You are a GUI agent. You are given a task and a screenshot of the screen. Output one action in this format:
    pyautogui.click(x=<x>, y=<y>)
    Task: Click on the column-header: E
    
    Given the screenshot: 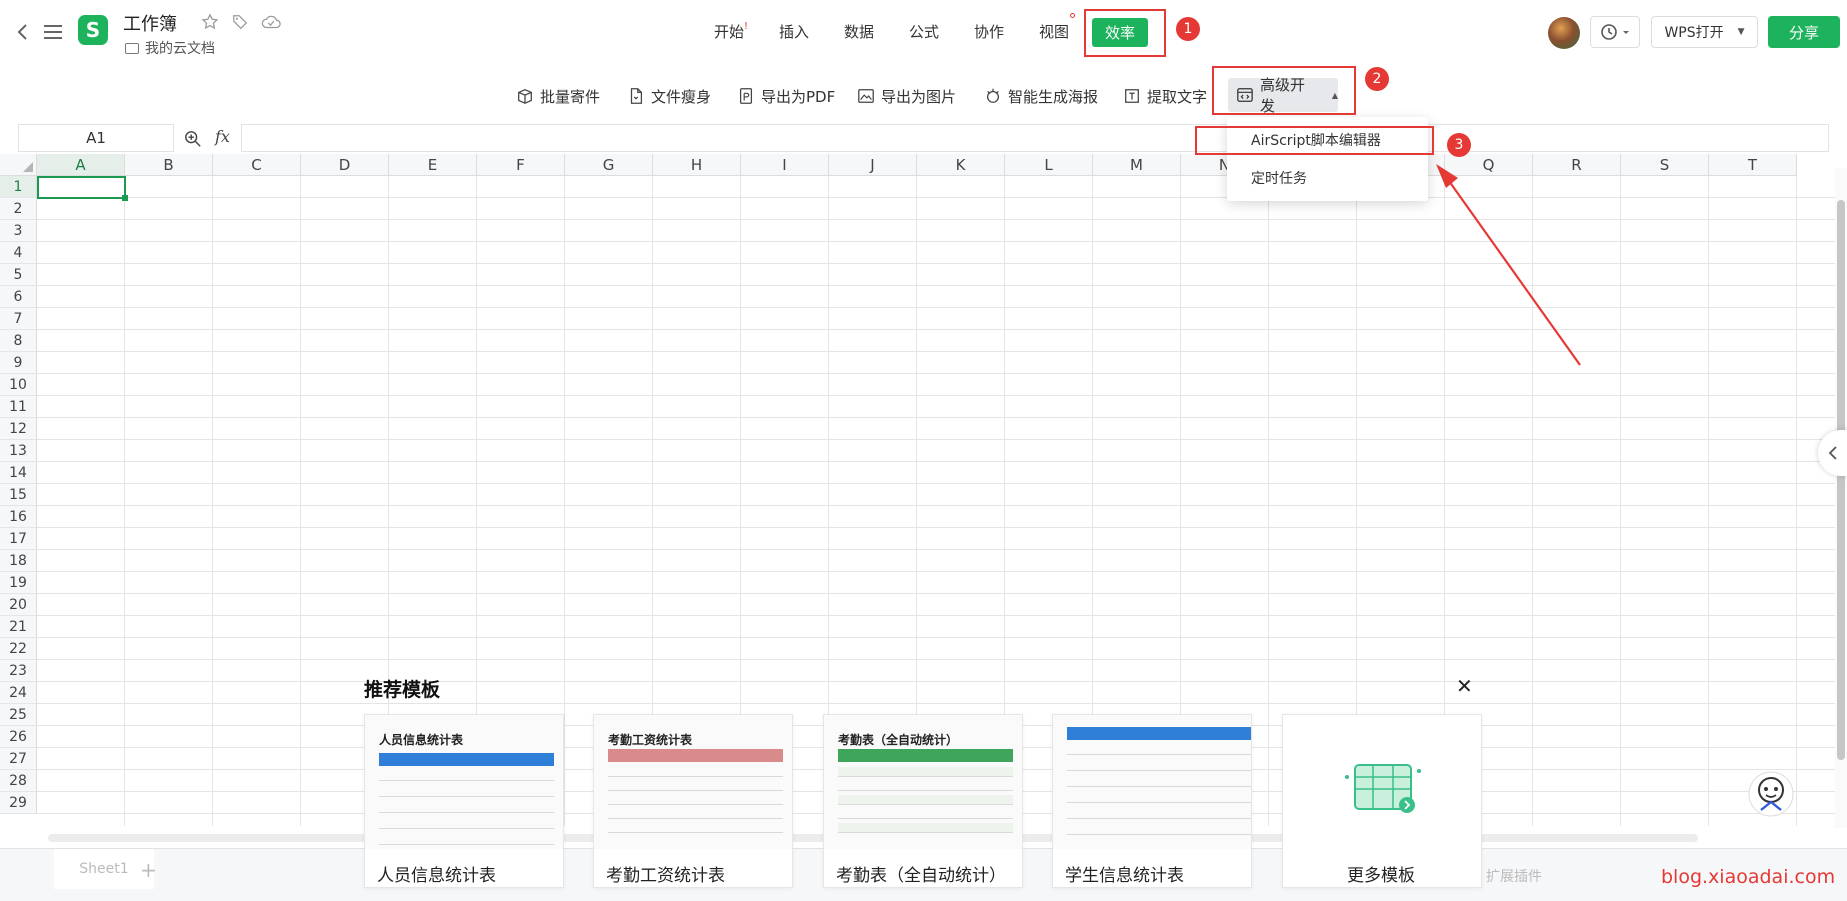 What is the action you would take?
    pyautogui.click(x=433, y=165)
    